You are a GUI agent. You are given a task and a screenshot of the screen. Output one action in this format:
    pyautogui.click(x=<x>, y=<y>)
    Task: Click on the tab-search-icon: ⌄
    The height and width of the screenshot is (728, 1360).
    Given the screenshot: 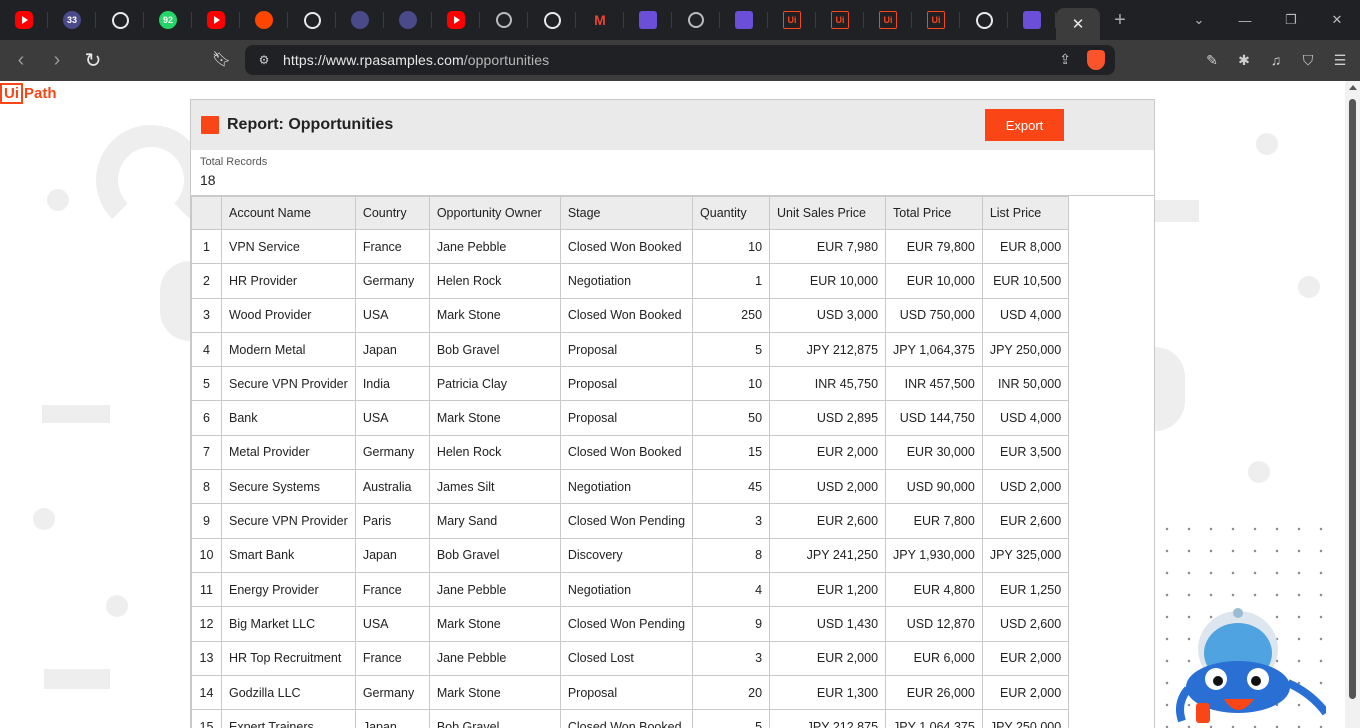 What is the action you would take?
    pyautogui.click(x=1199, y=20)
    